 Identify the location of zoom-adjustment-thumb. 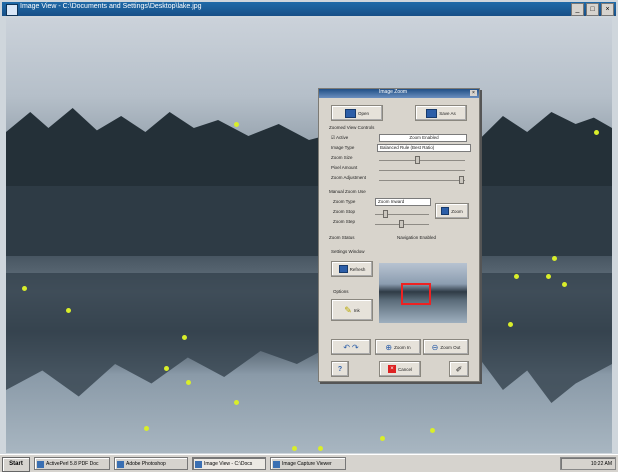
(461, 180).